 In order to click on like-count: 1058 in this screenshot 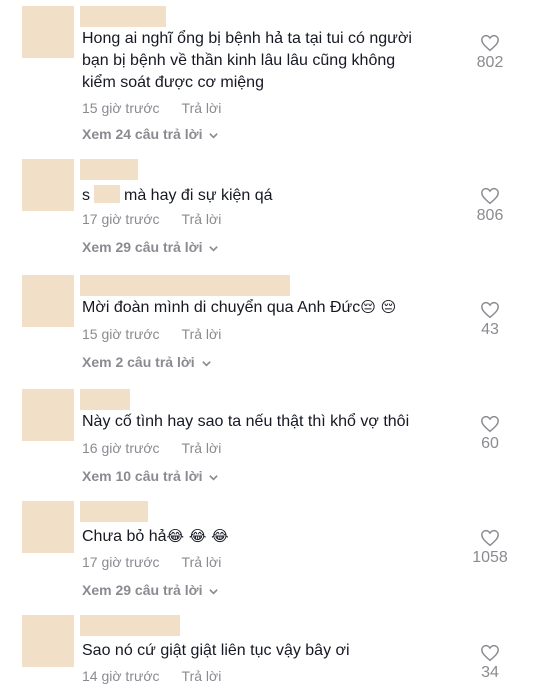, I will do `click(490, 557)`.